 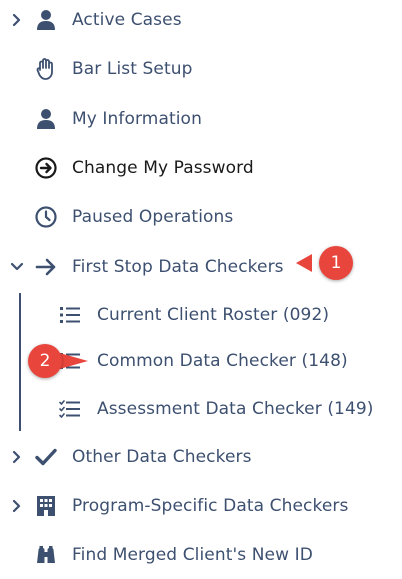 What do you see at coordinates (162, 457) in the screenshot?
I see `menu-item-label: Other Data Checkers` at bounding box center [162, 457].